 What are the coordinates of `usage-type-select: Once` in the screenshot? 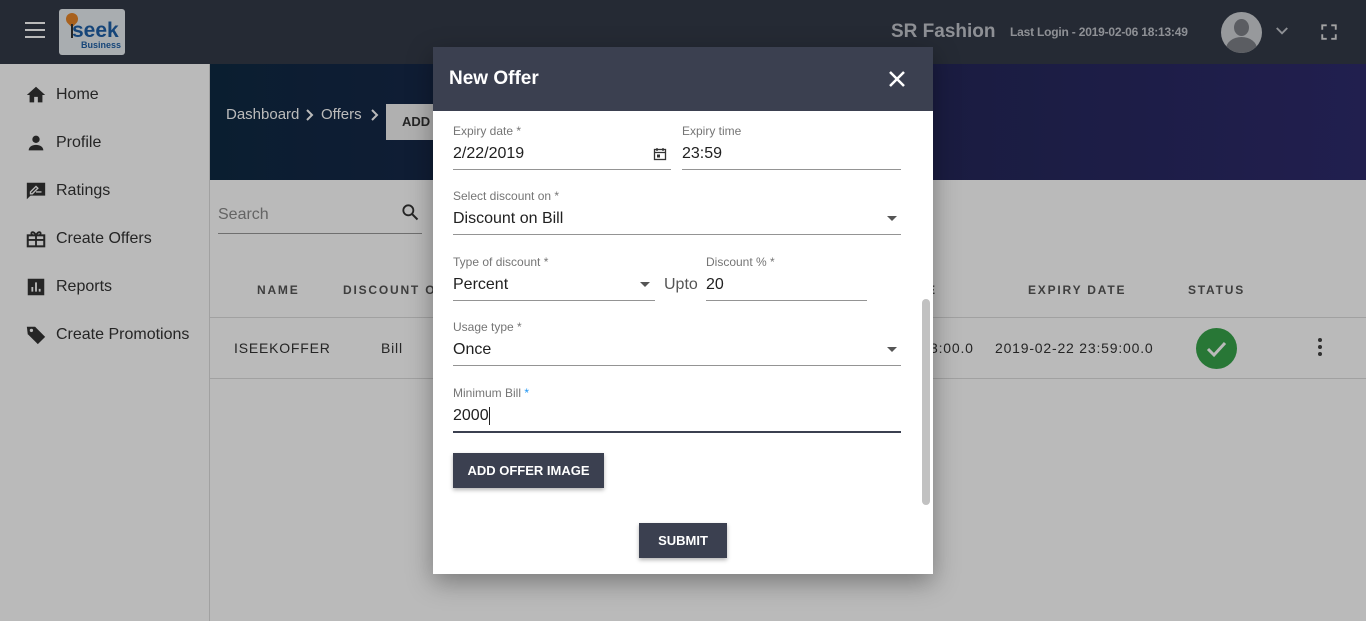 It's located at (472, 350).